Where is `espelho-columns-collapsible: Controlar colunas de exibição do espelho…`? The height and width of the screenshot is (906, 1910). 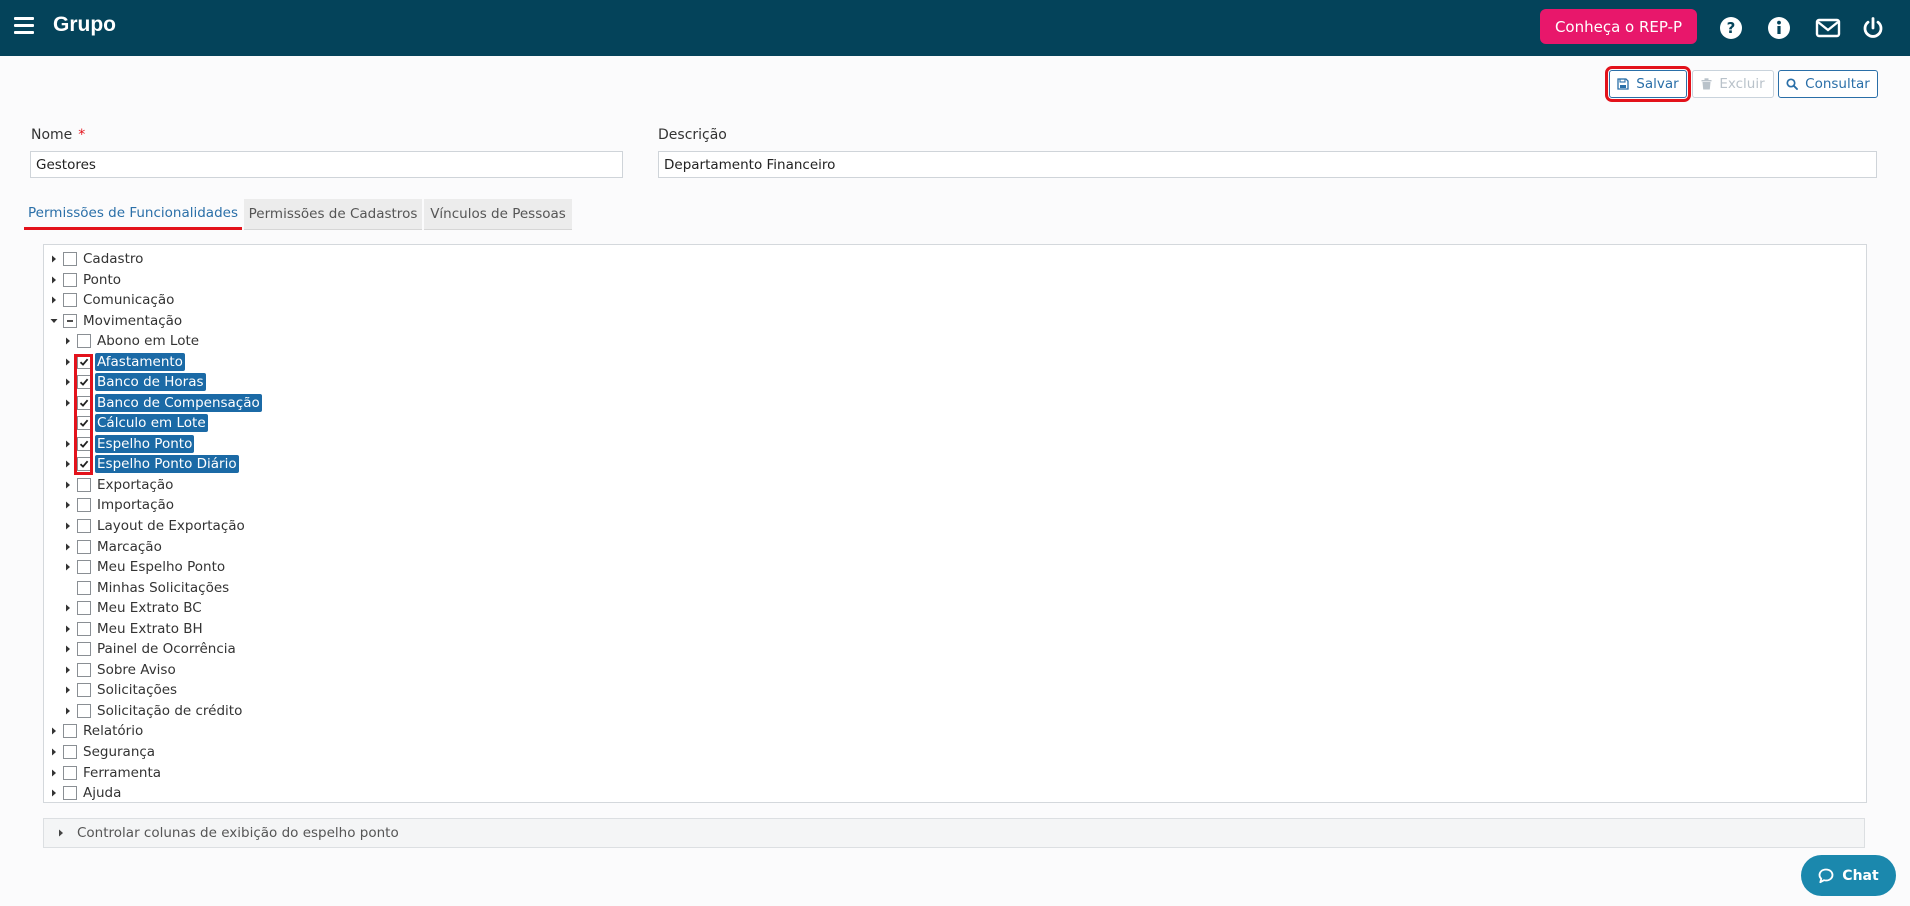
espelho-columns-collapsible: Controlar colunas de exibição do espelho… is located at coordinates (954, 833).